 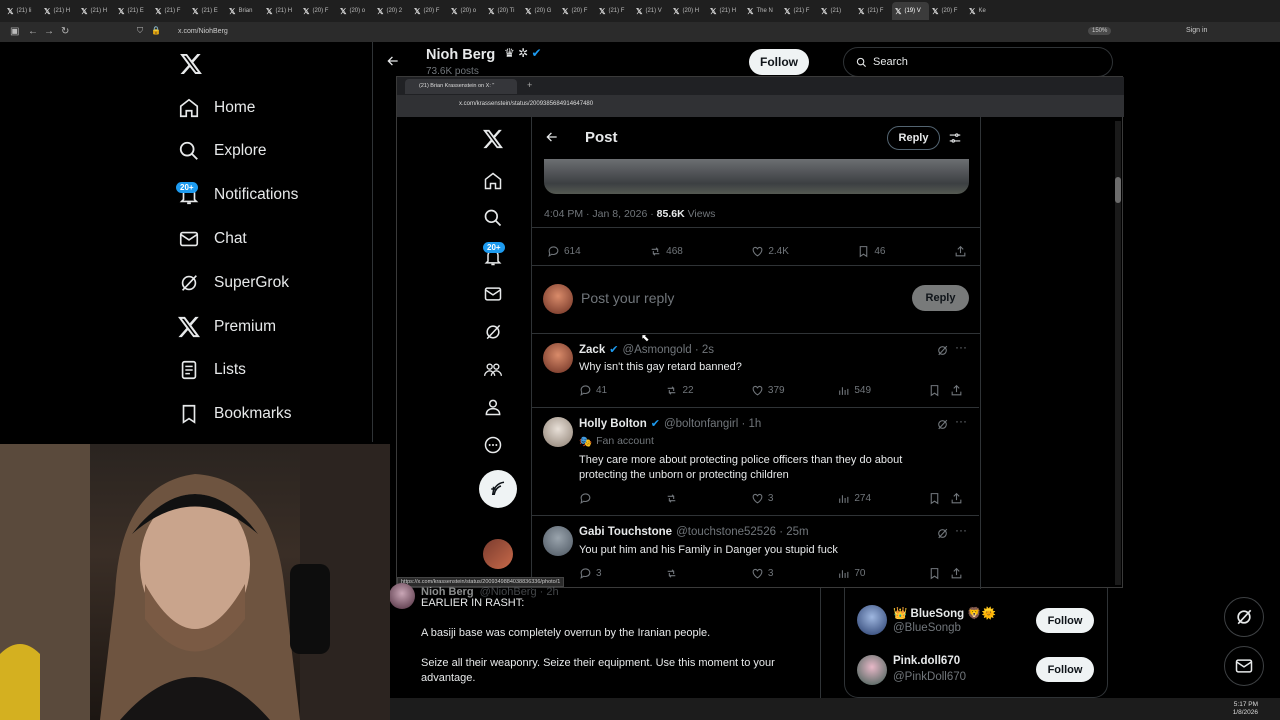 What do you see at coordinates (227, 327) in the screenshot?
I see `sidebar-item-premium: Premium` at bounding box center [227, 327].